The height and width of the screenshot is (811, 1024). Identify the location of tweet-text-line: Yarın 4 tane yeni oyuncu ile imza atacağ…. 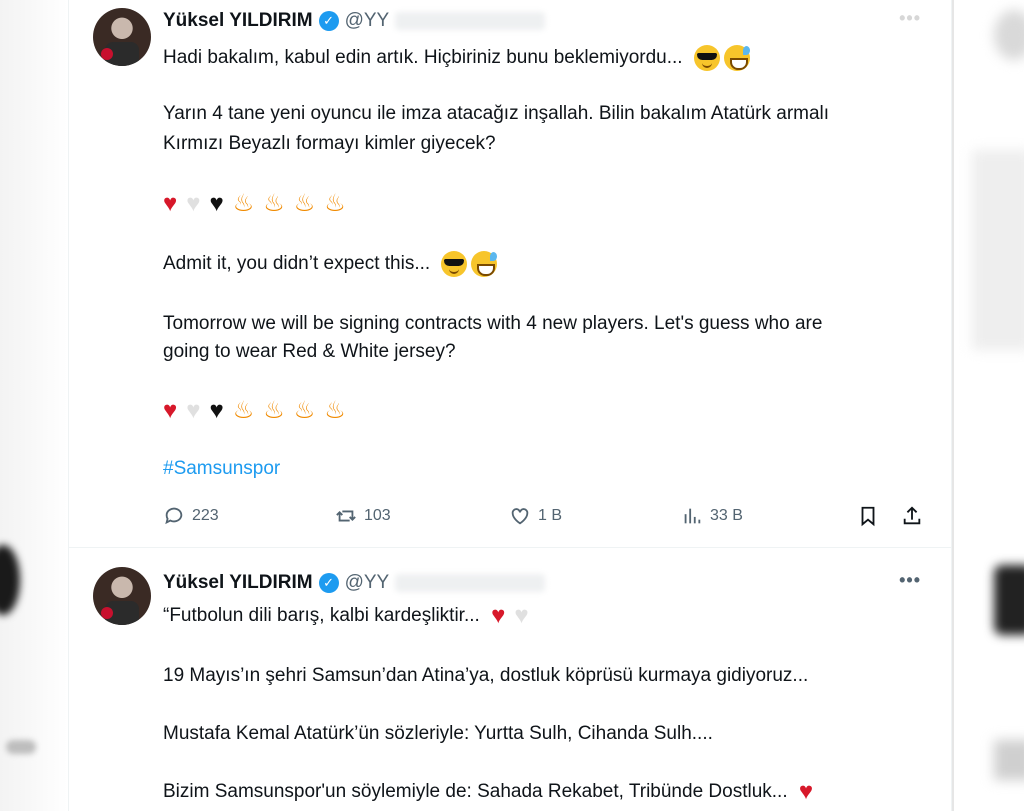
(496, 113).